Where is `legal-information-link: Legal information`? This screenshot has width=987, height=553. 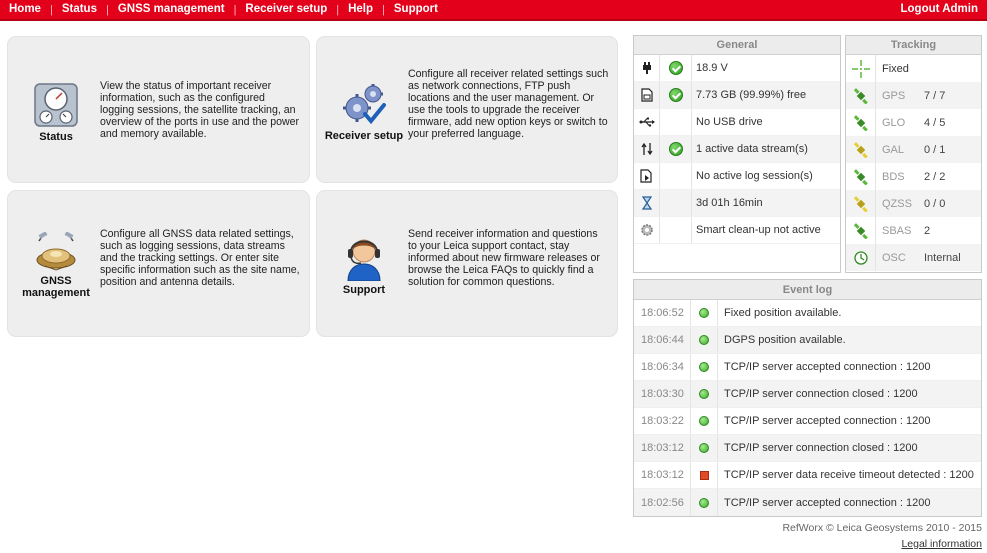
legal-information-link: Legal information is located at coordinates (941, 544).